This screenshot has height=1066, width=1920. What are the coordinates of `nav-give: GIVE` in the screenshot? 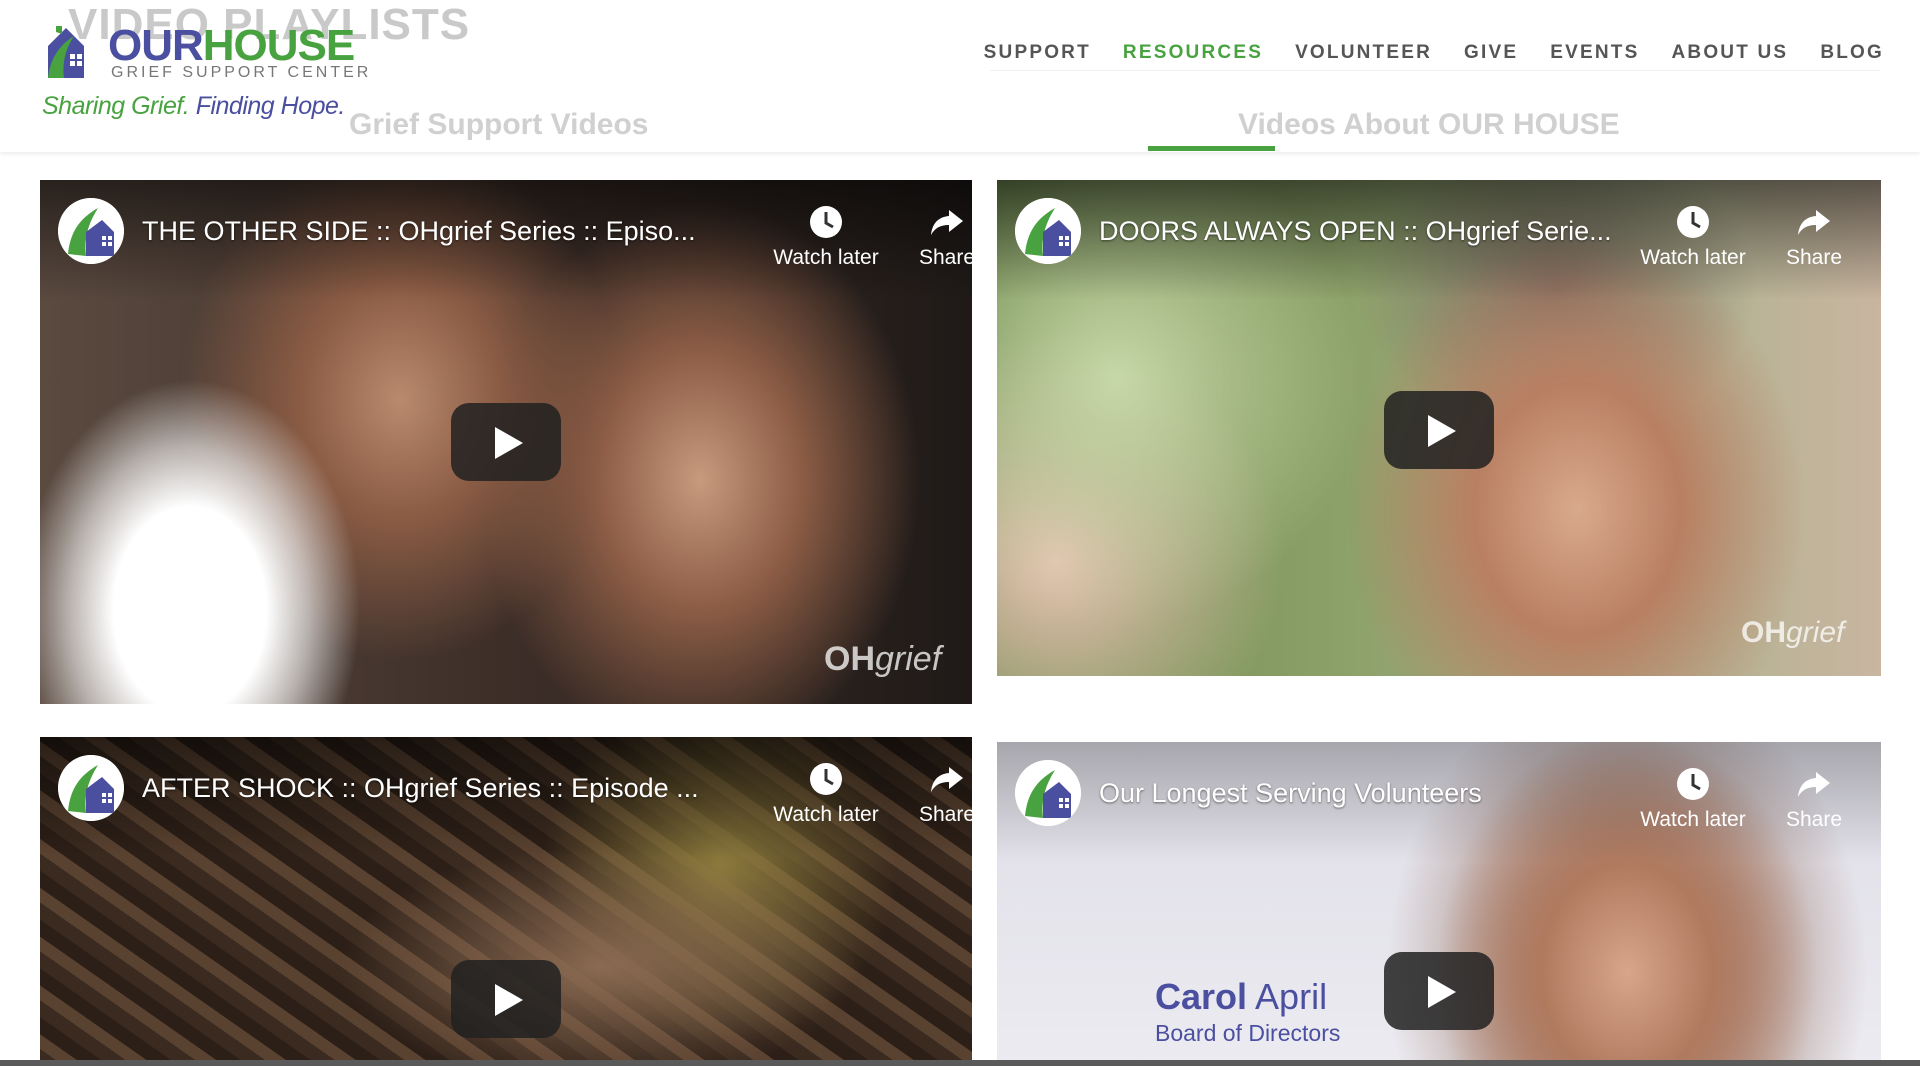 It's located at (1491, 53).